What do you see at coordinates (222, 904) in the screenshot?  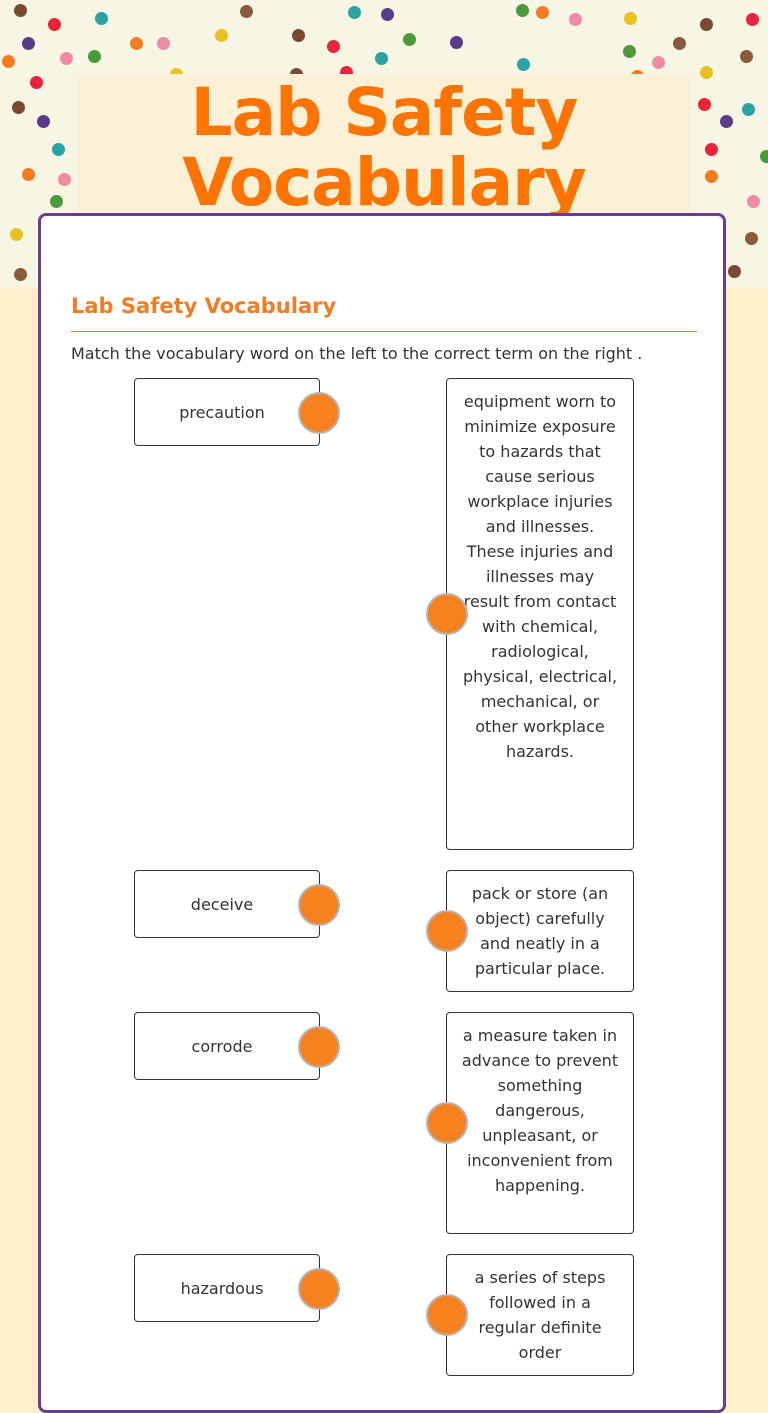 I see `word-label: deceive` at bounding box center [222, 904].